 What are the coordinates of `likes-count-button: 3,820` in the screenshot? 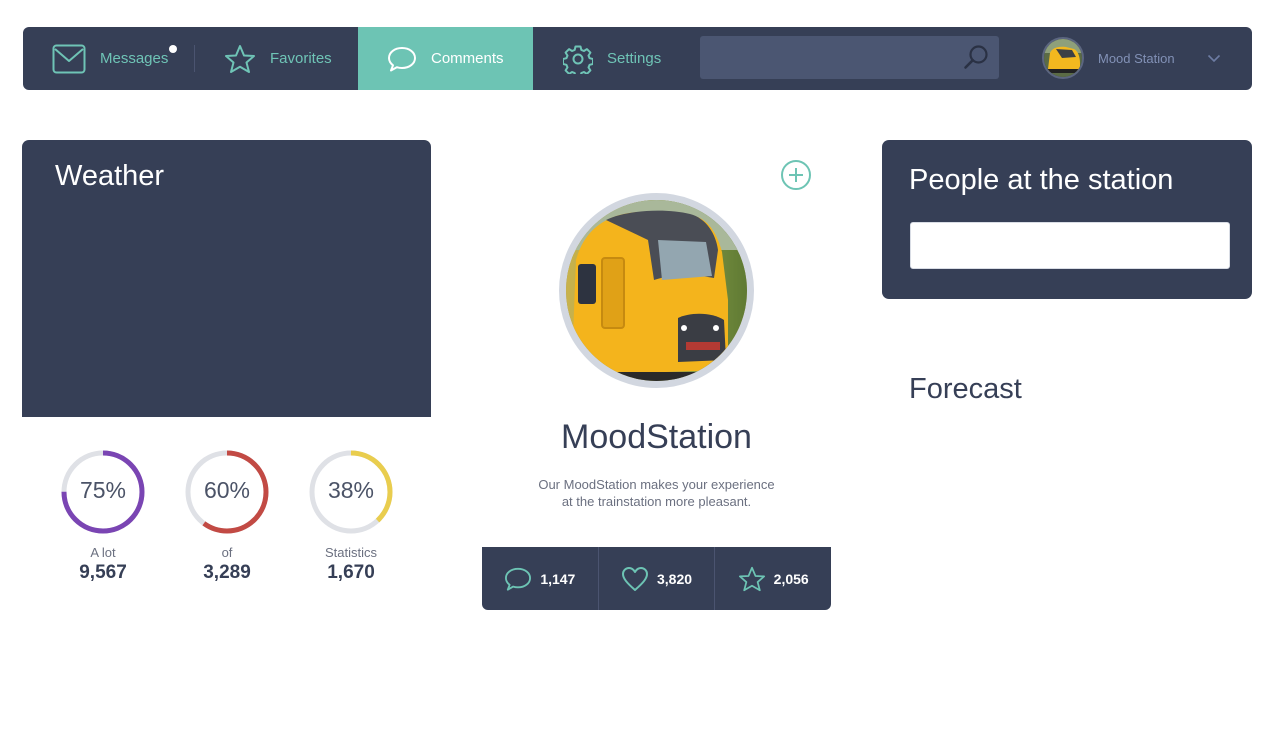 It's located at (657, 578).